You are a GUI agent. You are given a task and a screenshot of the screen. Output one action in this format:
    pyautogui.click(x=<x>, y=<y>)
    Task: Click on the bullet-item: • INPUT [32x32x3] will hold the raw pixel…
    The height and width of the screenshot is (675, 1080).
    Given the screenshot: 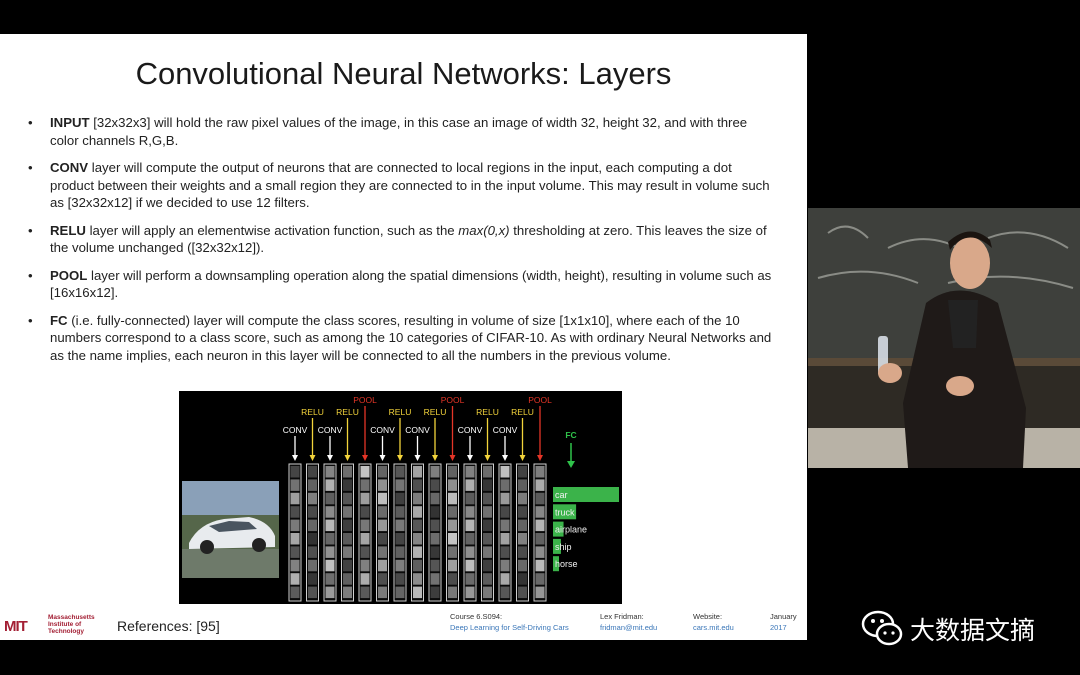 What is the action you would take?
    pyautogui.click(x=403, y=131)
    